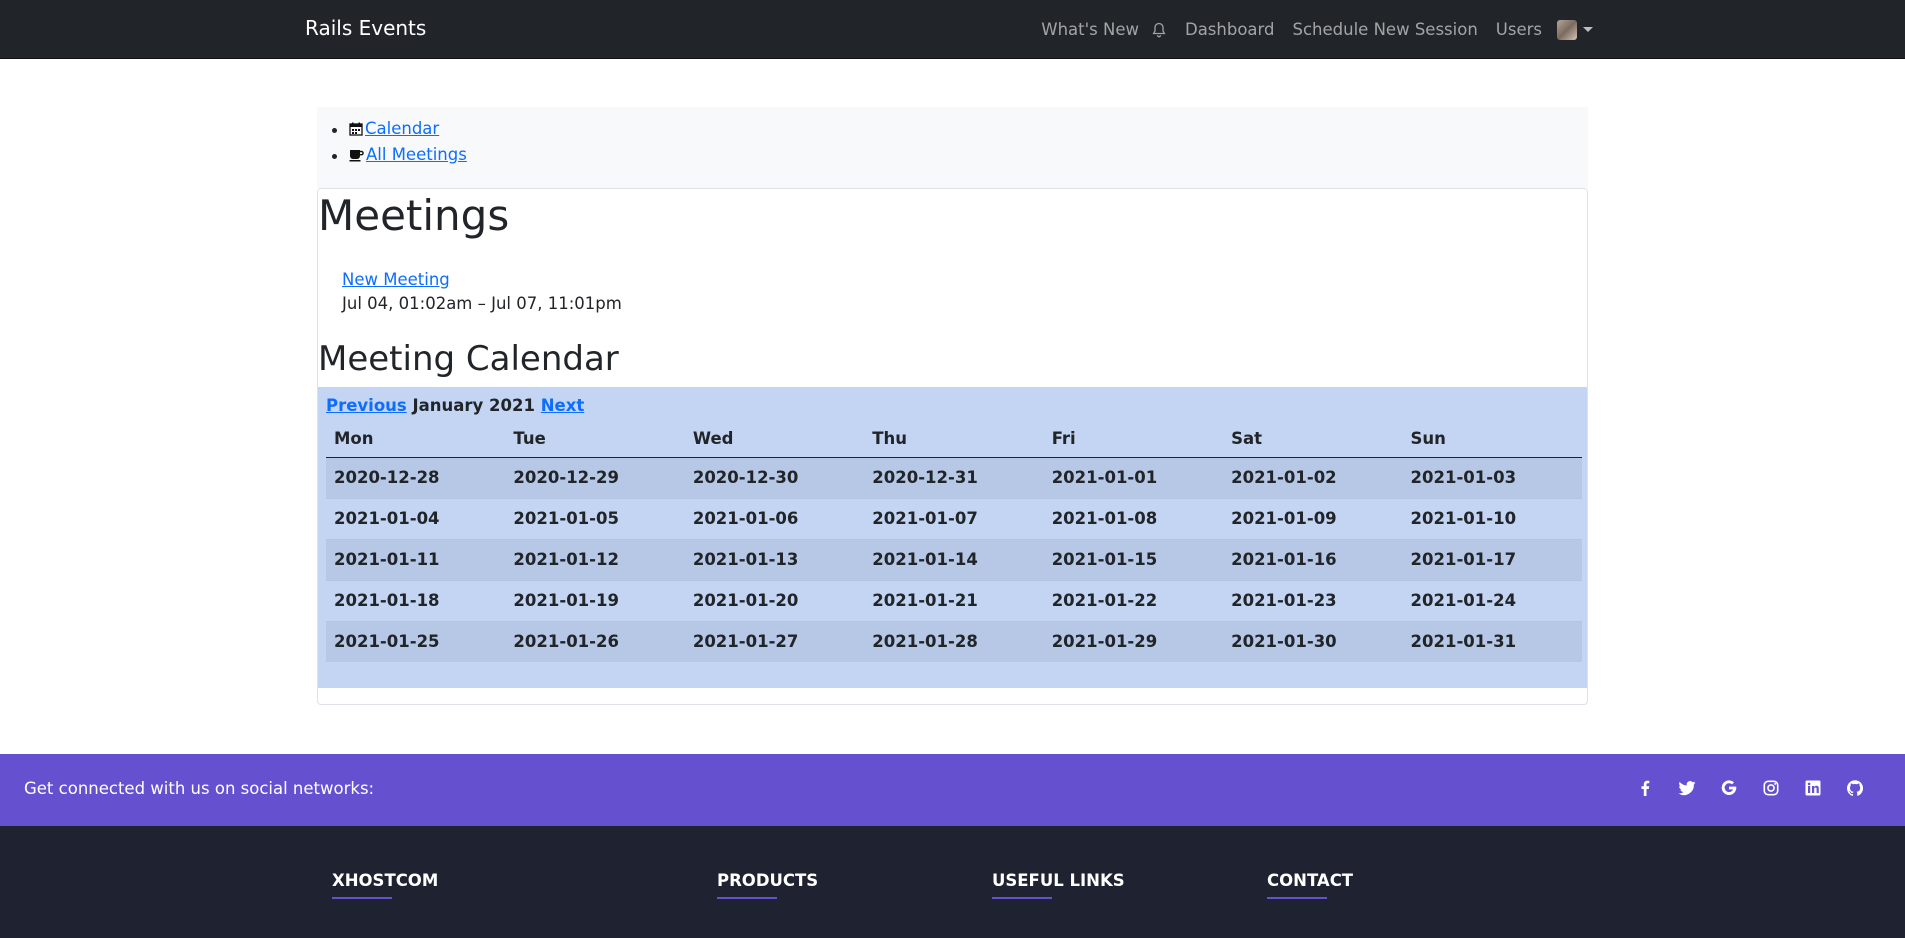  What do you see at coordinates (1855, 788) in the screenshot?
I see `github-icon` at bounding box center [1855, 788].